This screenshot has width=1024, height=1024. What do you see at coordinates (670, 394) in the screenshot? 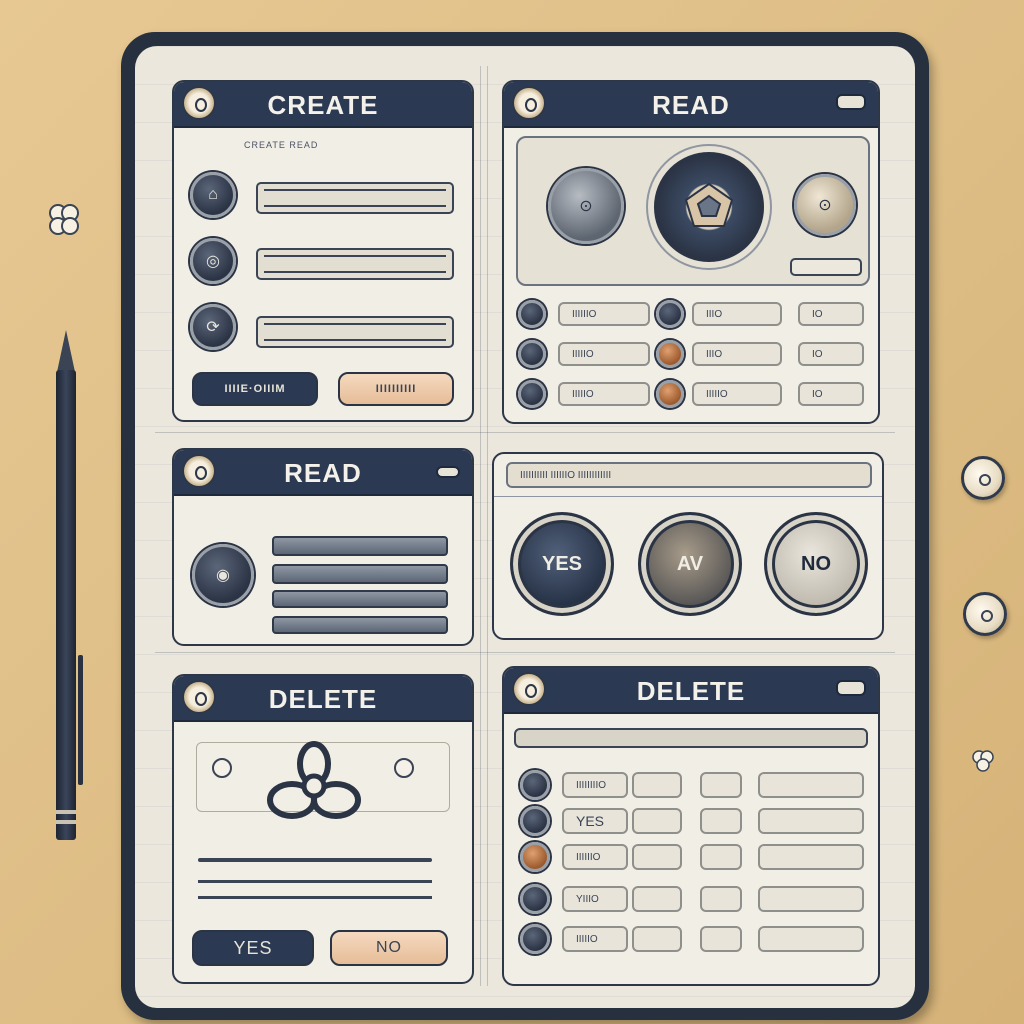
I see `read-row-3-mid-icon` at bounding box center [670, 394].